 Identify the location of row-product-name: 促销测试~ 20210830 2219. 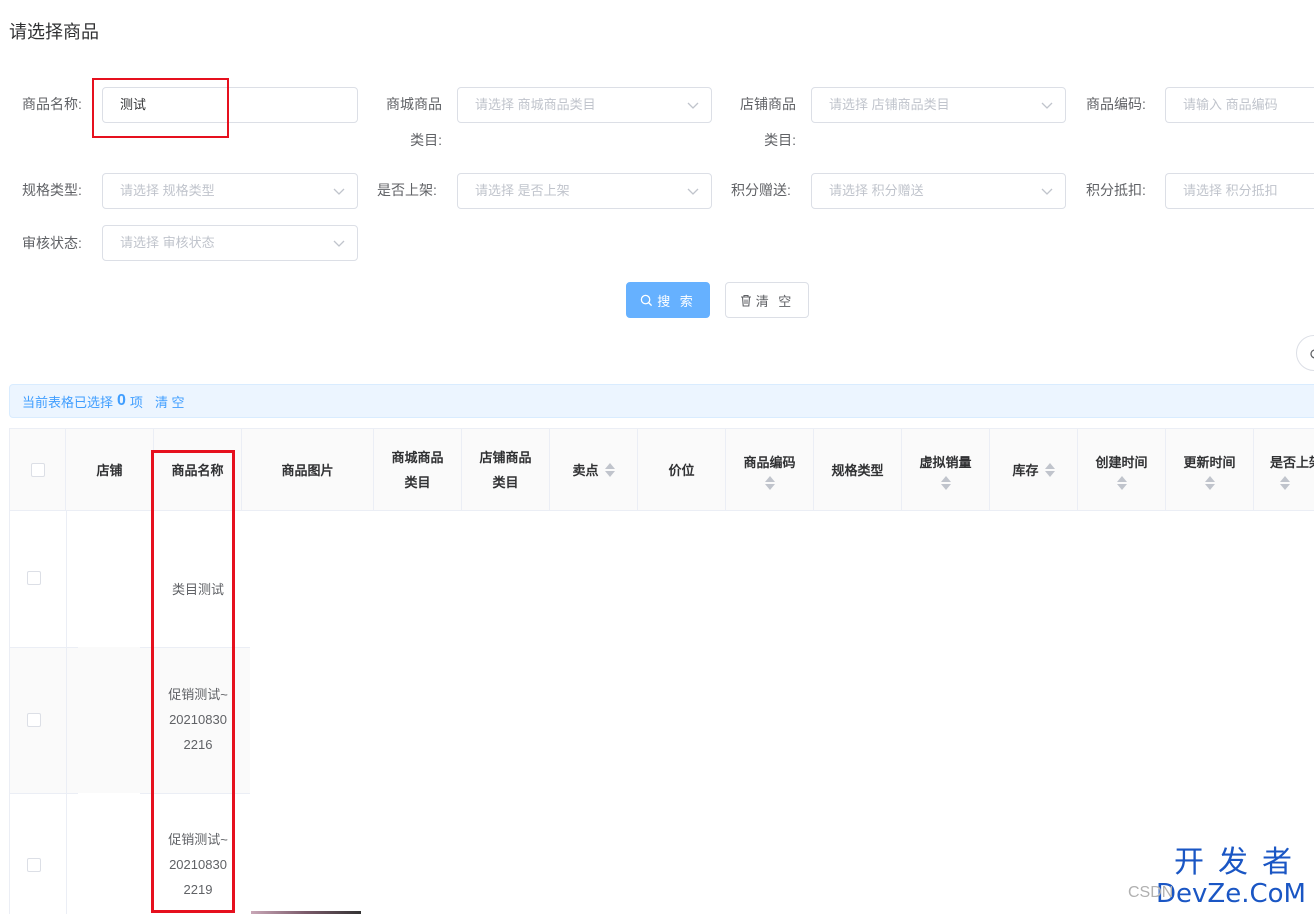
(198, 864).